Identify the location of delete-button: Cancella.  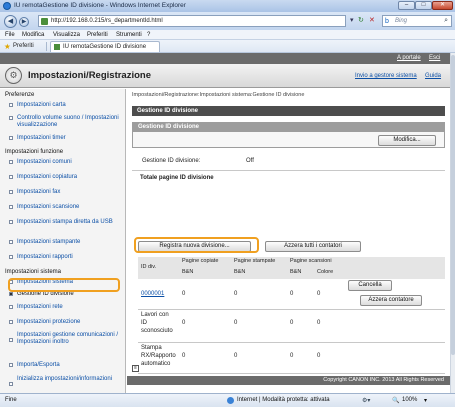
(370, 285).